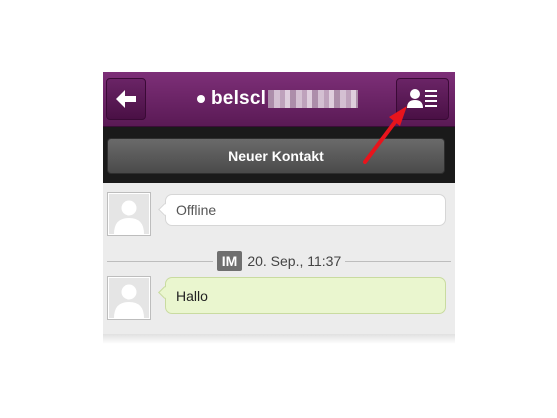 Image resolution: width=557 pixels, height=418 pixels. What do you see at coordinates (313, 99) in the screenshot?
I see `redacted-name-part` at bounding box center [313, 99].